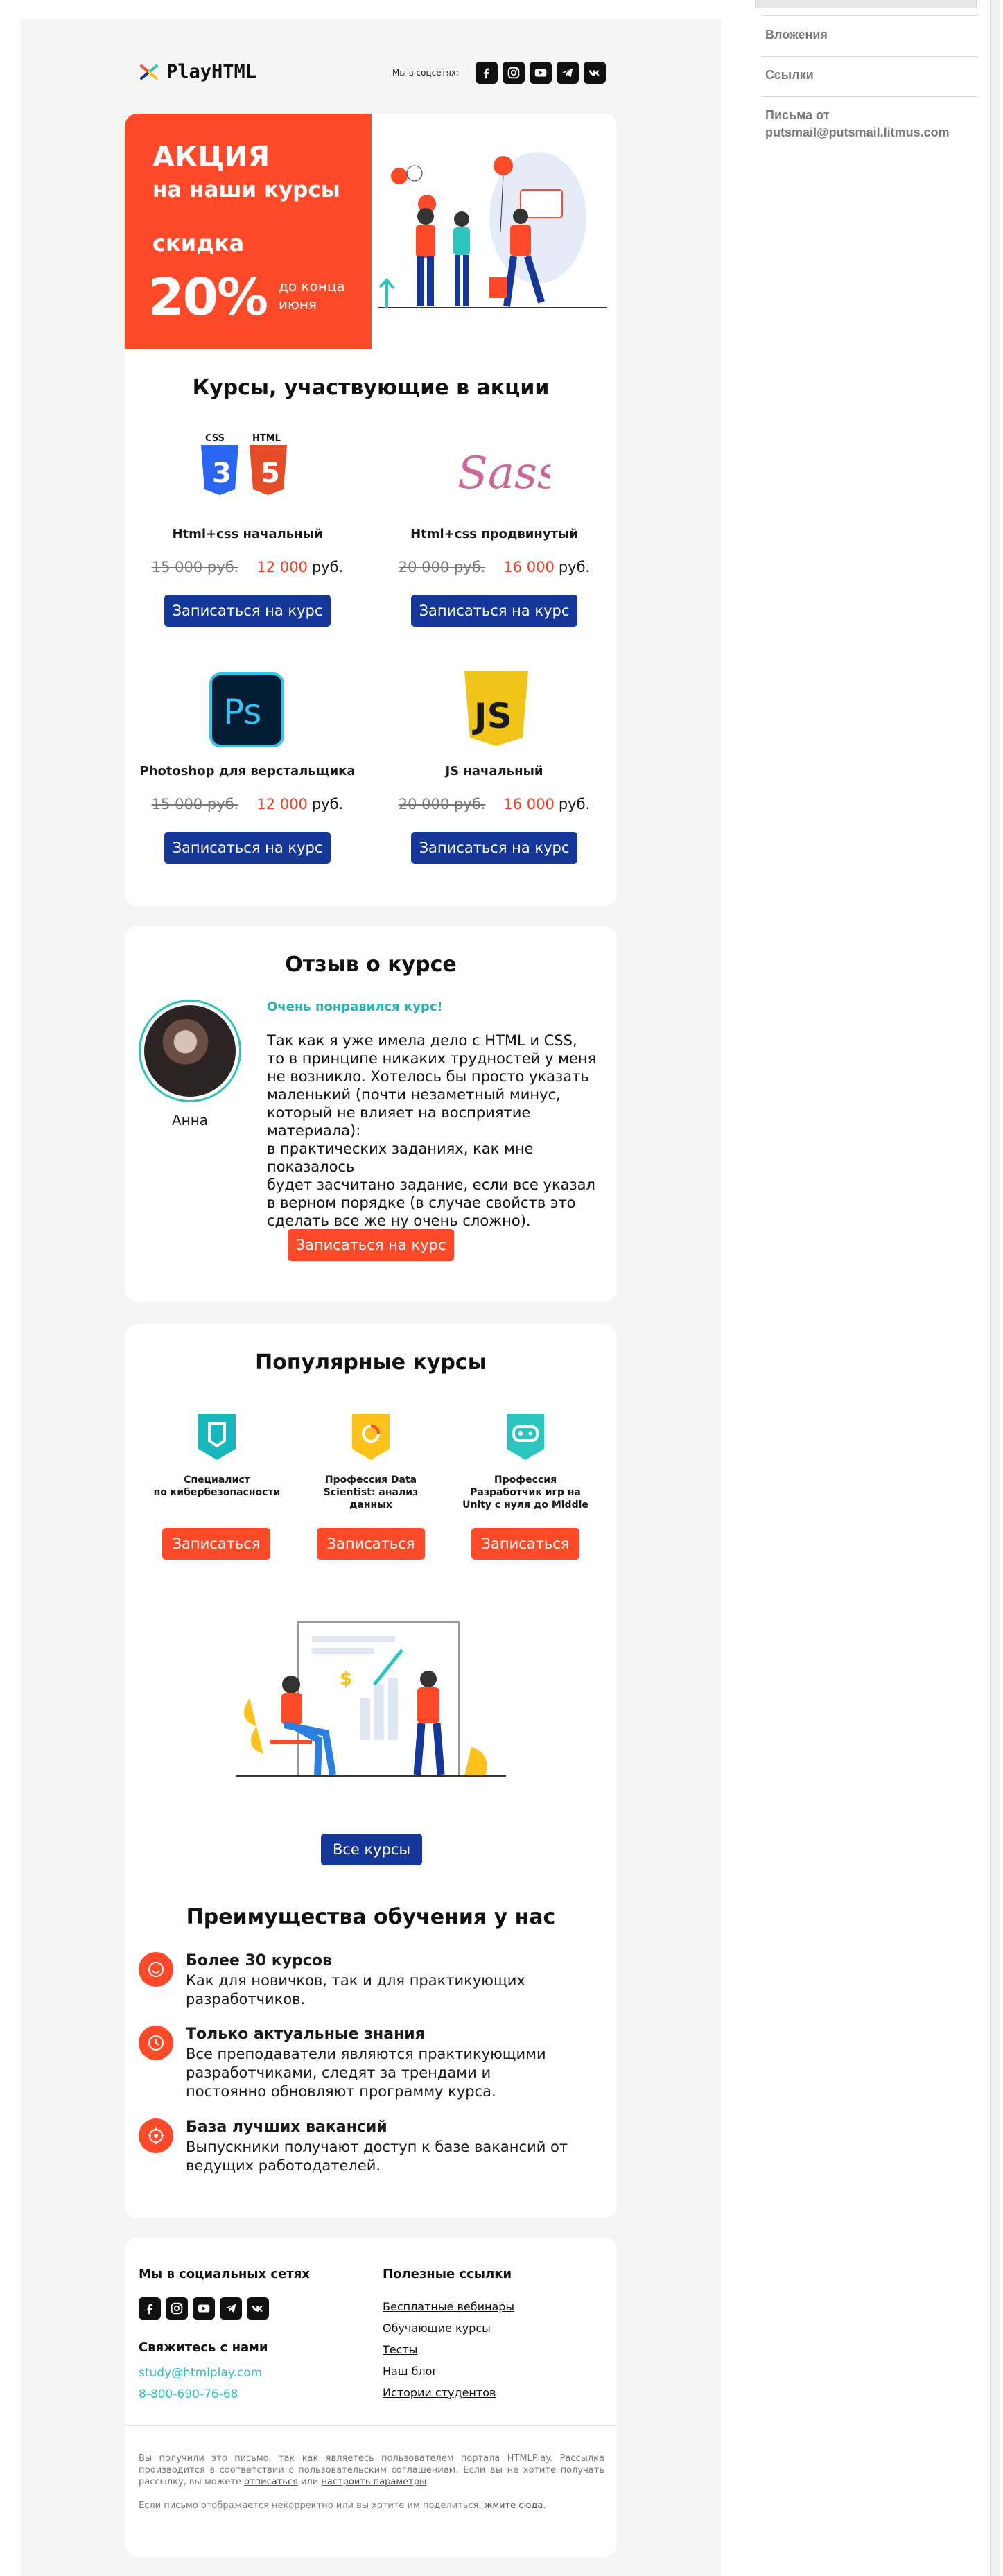 The width and height of the screenshot is (1003, 2576). What do you see at coordinates (247, 534) in the screenshot?
I see `course-name: Html+css начальный` at bounding box center [247, 534].